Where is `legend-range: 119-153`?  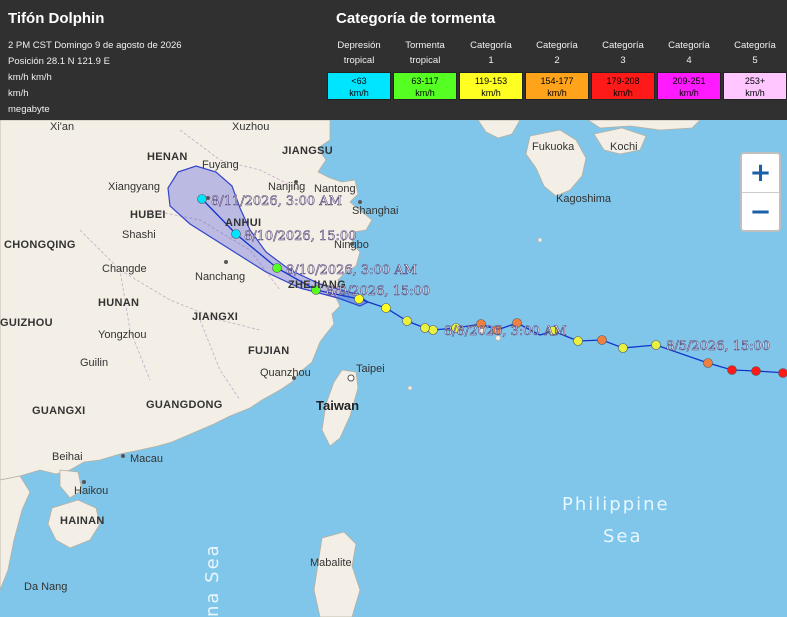 legend-range: 119-153 is located at coordinates (491, 81).